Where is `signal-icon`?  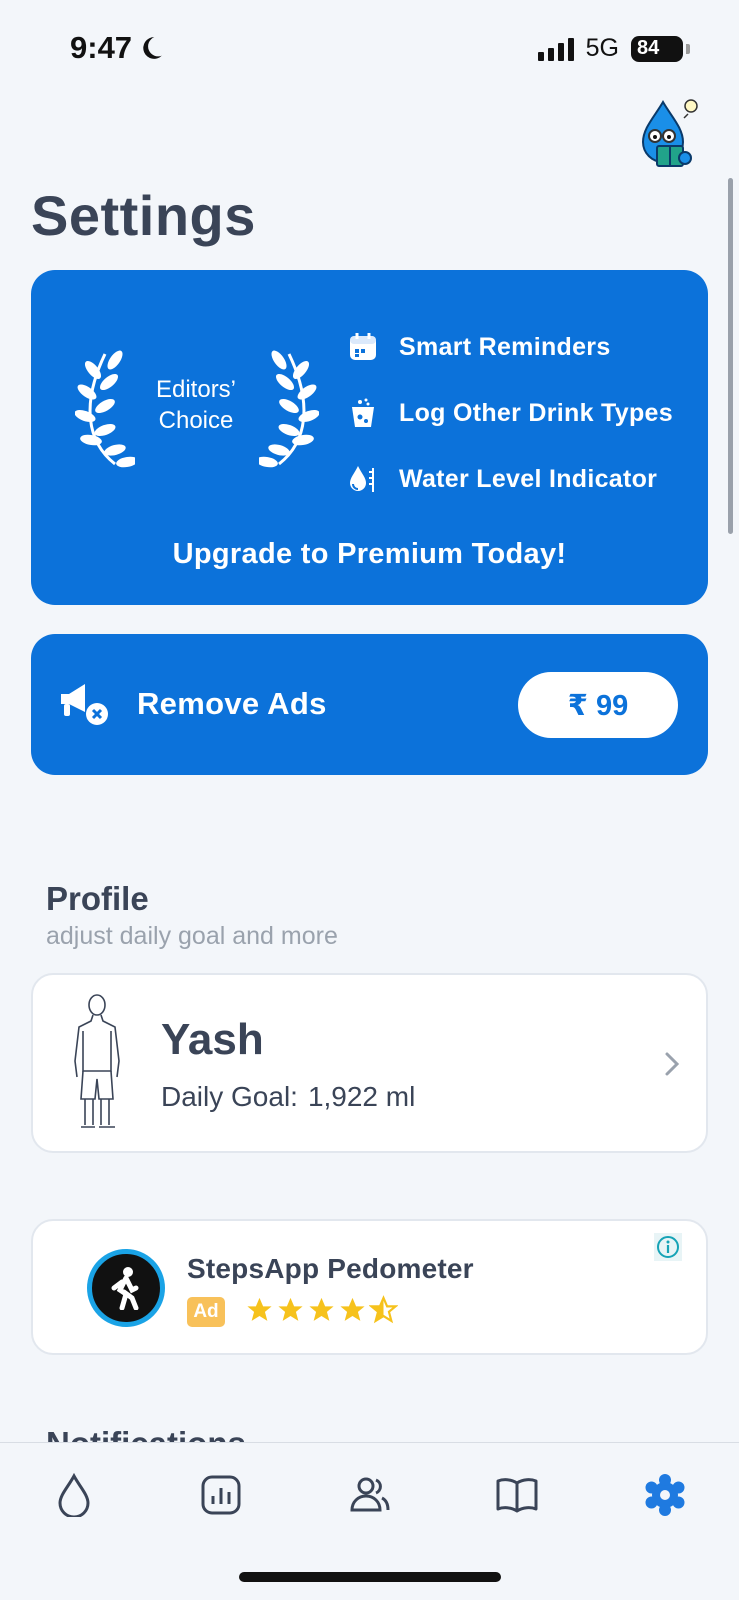
signal-icon is located at coordinates (555, 49).